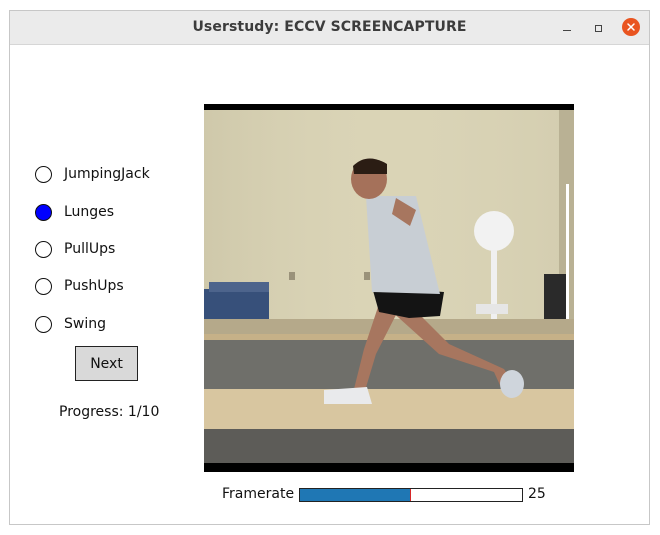 This screenshot has width=660, height=535. Describe the element at coordinates (94, 286) in the screenshot. I see `radio-label: PushUps` at that location.